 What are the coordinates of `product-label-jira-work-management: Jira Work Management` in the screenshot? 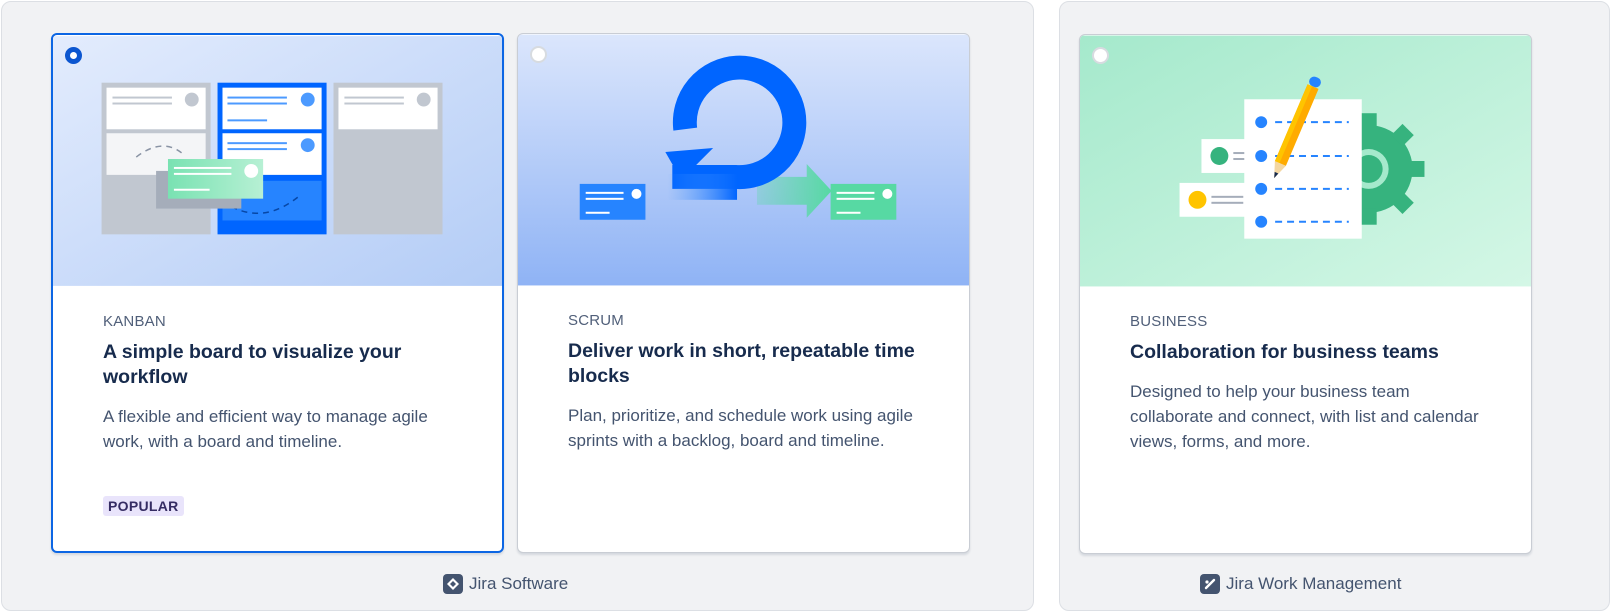 It's located at (1300, 584).